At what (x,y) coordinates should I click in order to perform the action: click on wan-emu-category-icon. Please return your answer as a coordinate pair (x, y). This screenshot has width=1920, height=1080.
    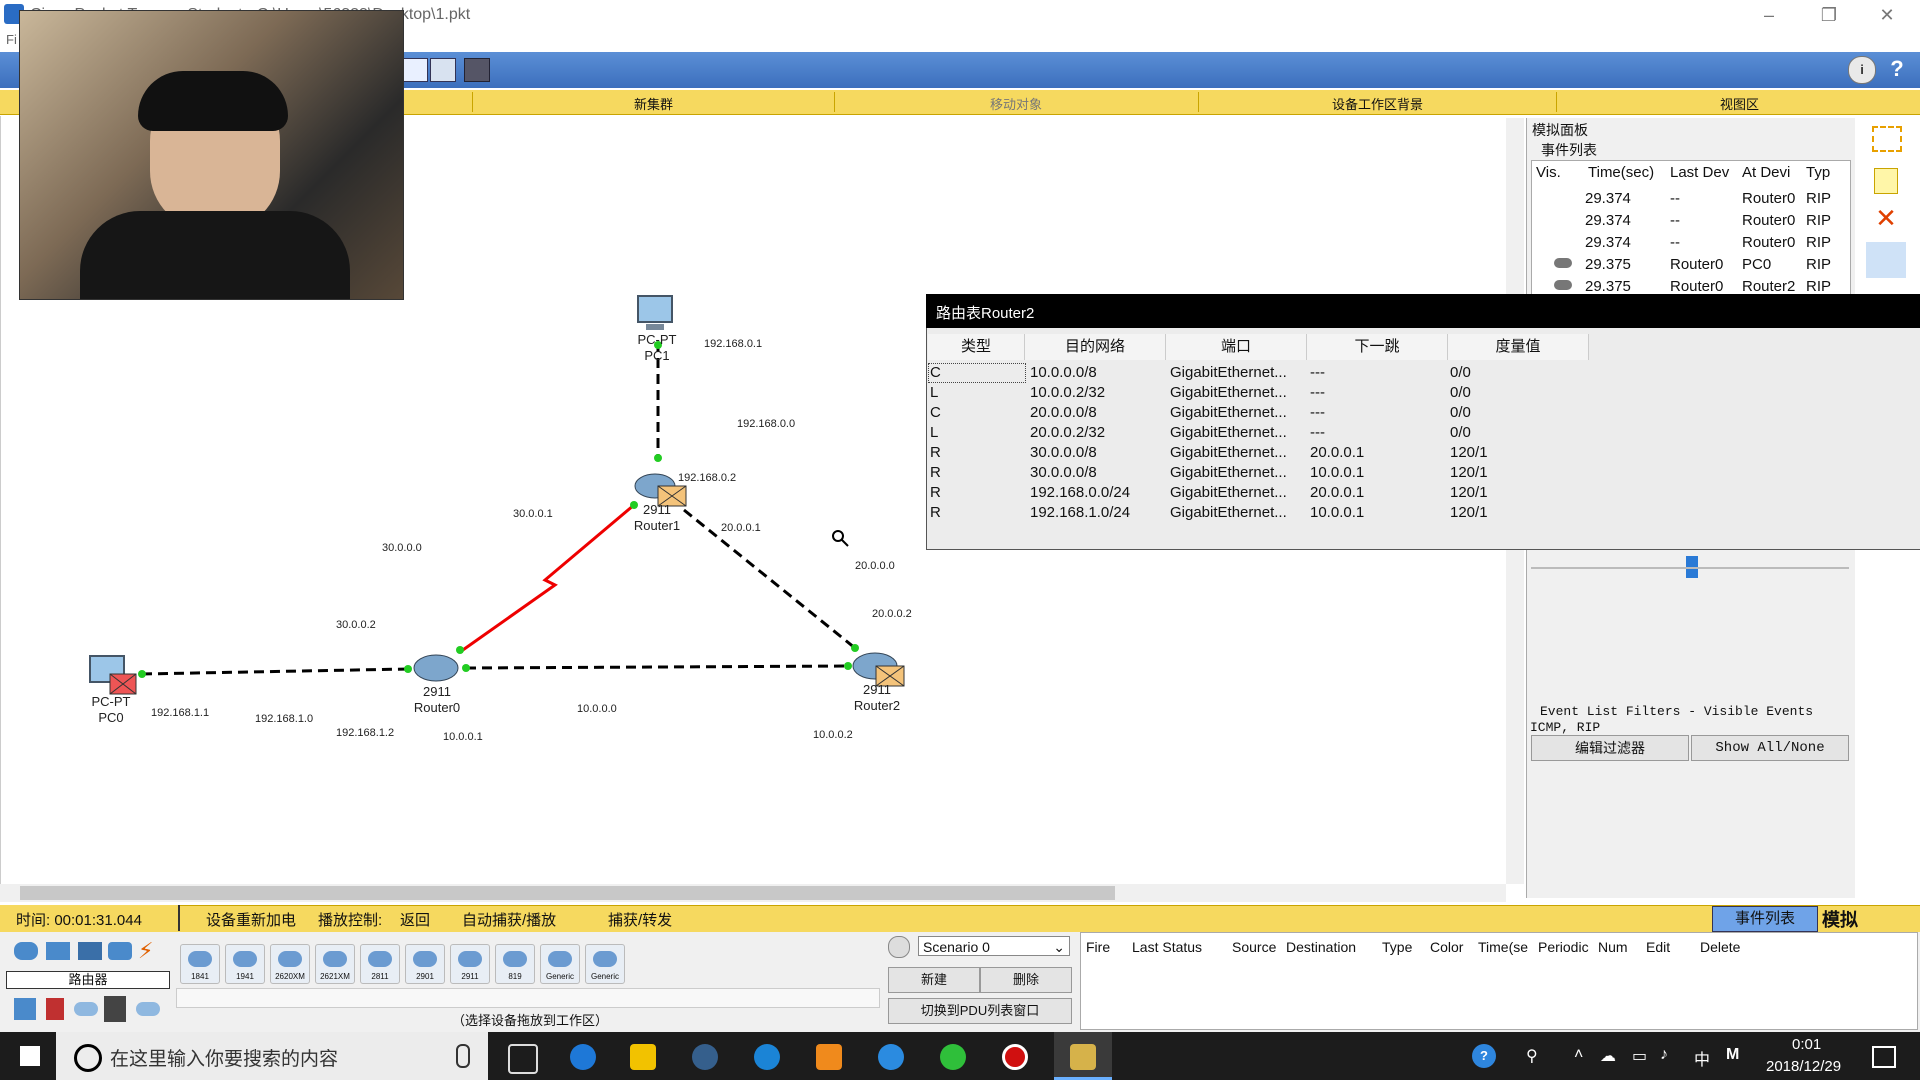
    Looking at the image, I should click on (86, 1009).